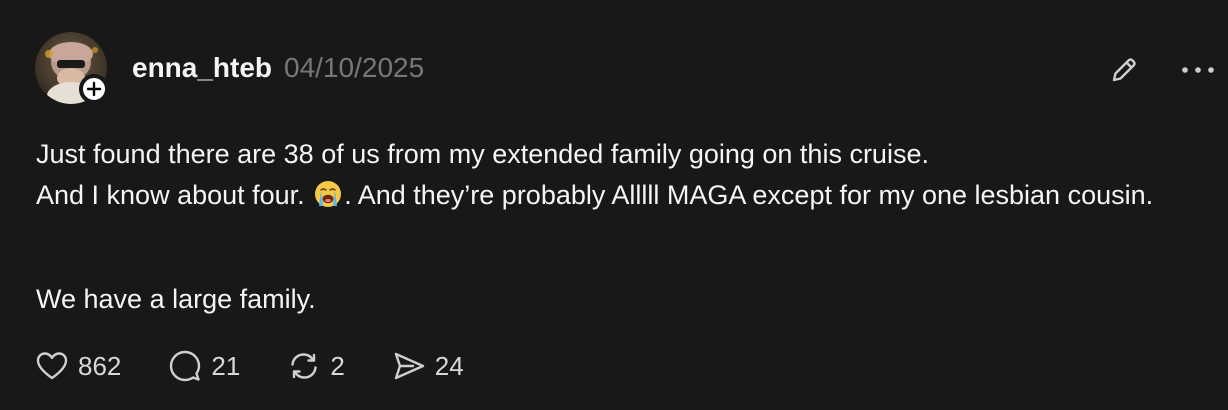 The image size is (1228, 410). What do you see at coordinates (185, 366) in the screenshot?
I see `comment-icon` at bounding box center [185, 366].